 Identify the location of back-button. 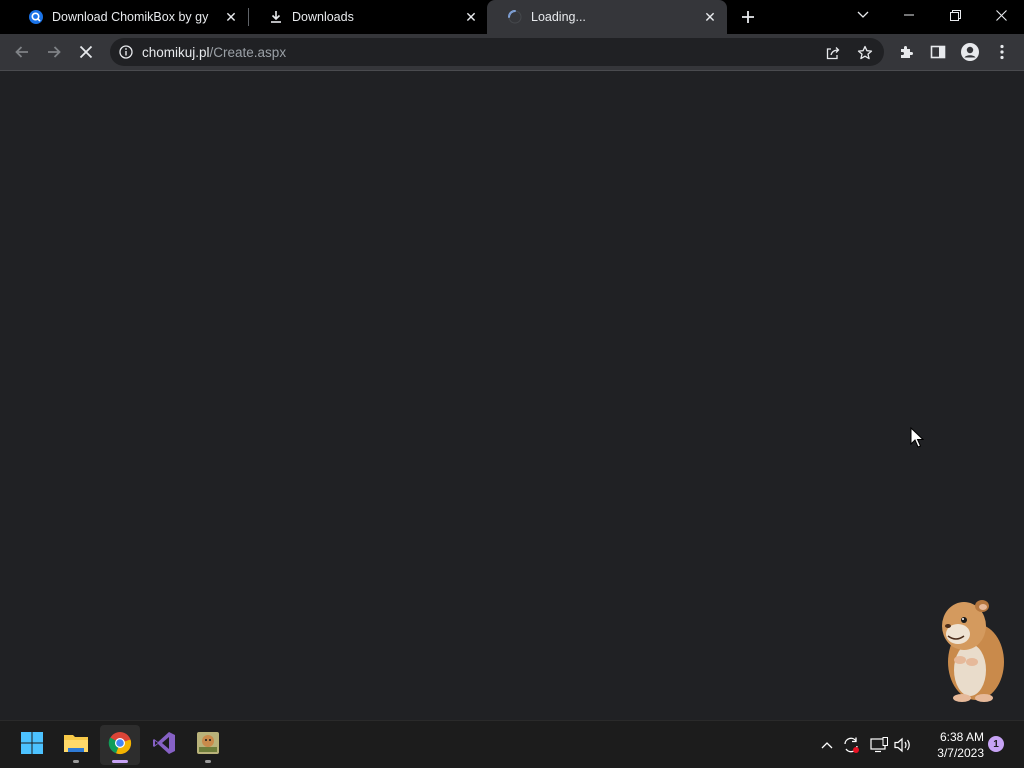
(22, 52).